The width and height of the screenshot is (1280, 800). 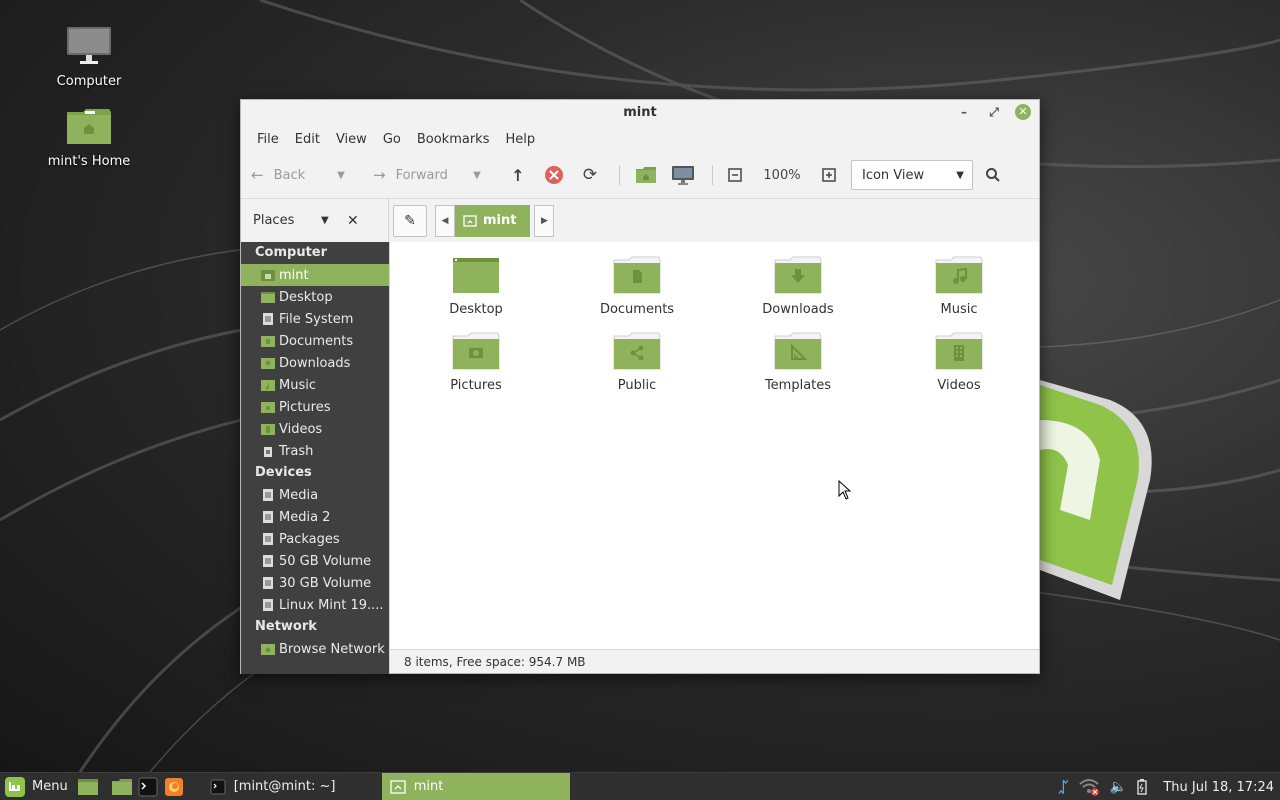 I want to click on folder-icon, so click(x=121, y=786).